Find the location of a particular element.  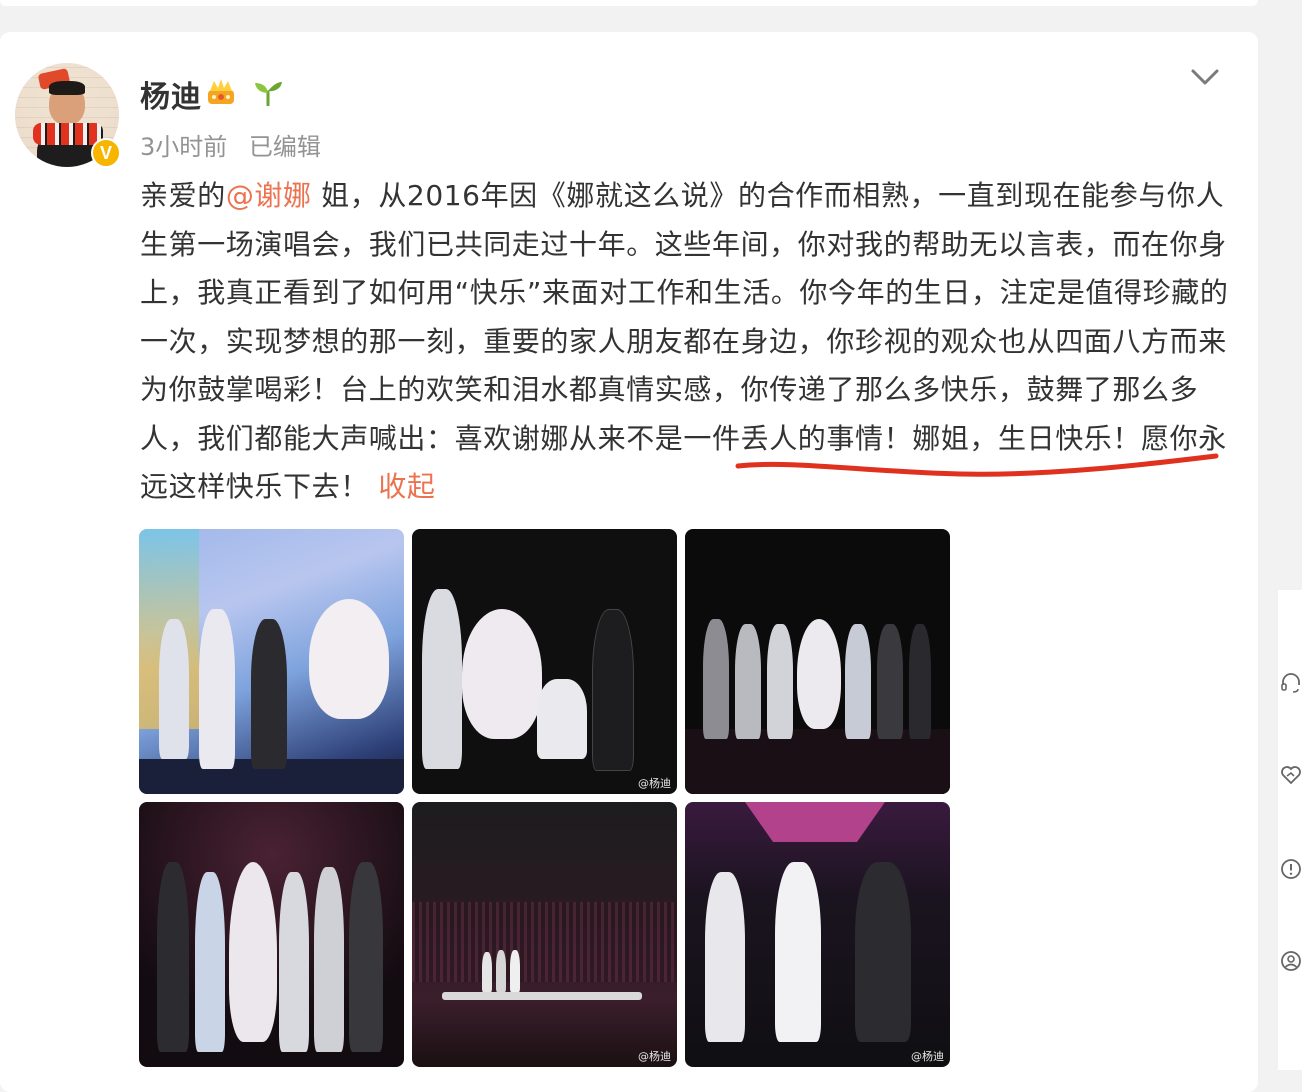

user-circle-icon is located at coordinates (1291, 961).